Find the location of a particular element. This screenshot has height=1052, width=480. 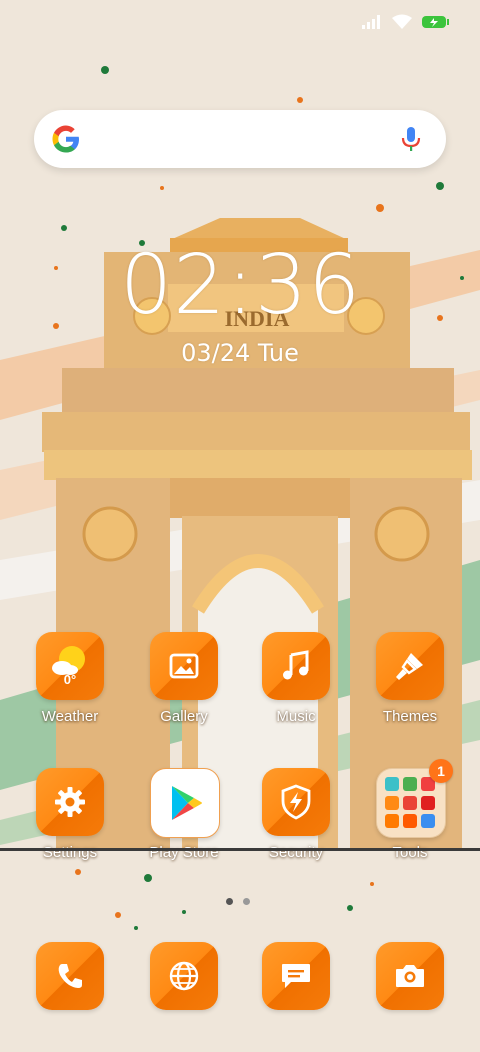

google-g-icon is located at coordinates (65, 139).